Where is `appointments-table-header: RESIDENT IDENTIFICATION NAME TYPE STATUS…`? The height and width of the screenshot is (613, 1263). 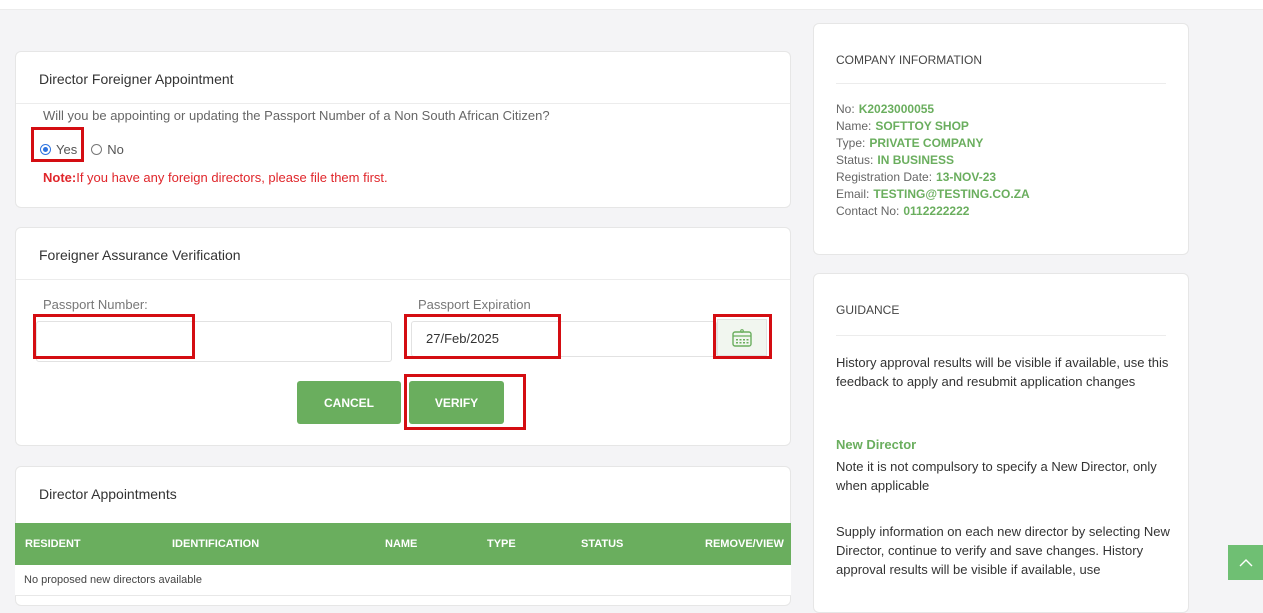 appointments-table-header: RESIDENT IDENTIFICATION NAME TYPE STATUS… is located at coordinates (403, 544).